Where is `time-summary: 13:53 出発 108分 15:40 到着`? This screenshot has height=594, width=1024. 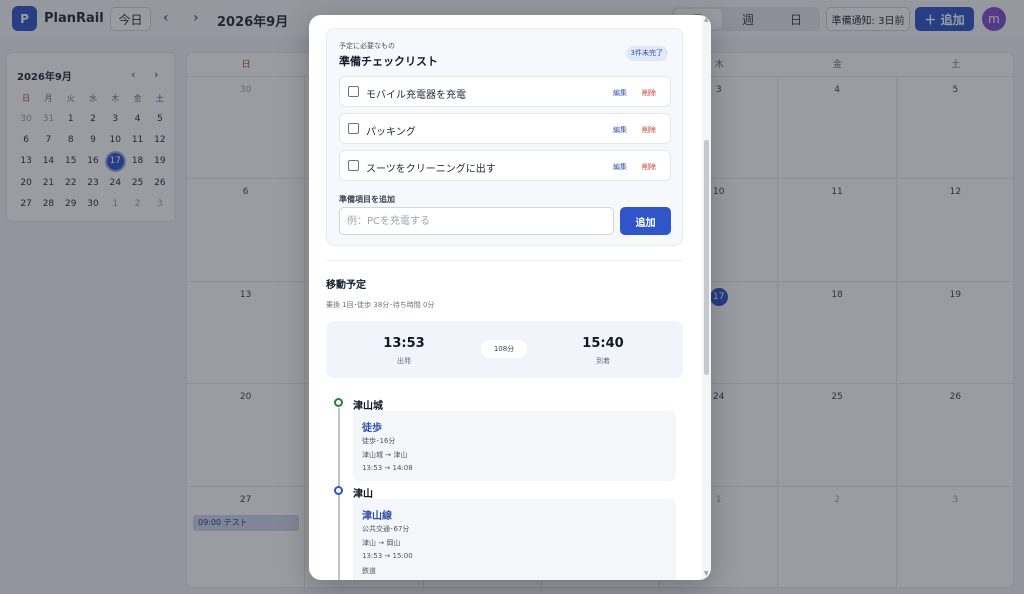 time-summary: 13:53 出発 108分 15:40 到着 is located at coordinates (504, 349).